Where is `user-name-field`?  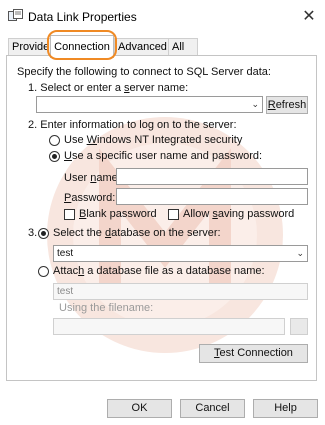
user-name-field is located at coordinates (212, 176).